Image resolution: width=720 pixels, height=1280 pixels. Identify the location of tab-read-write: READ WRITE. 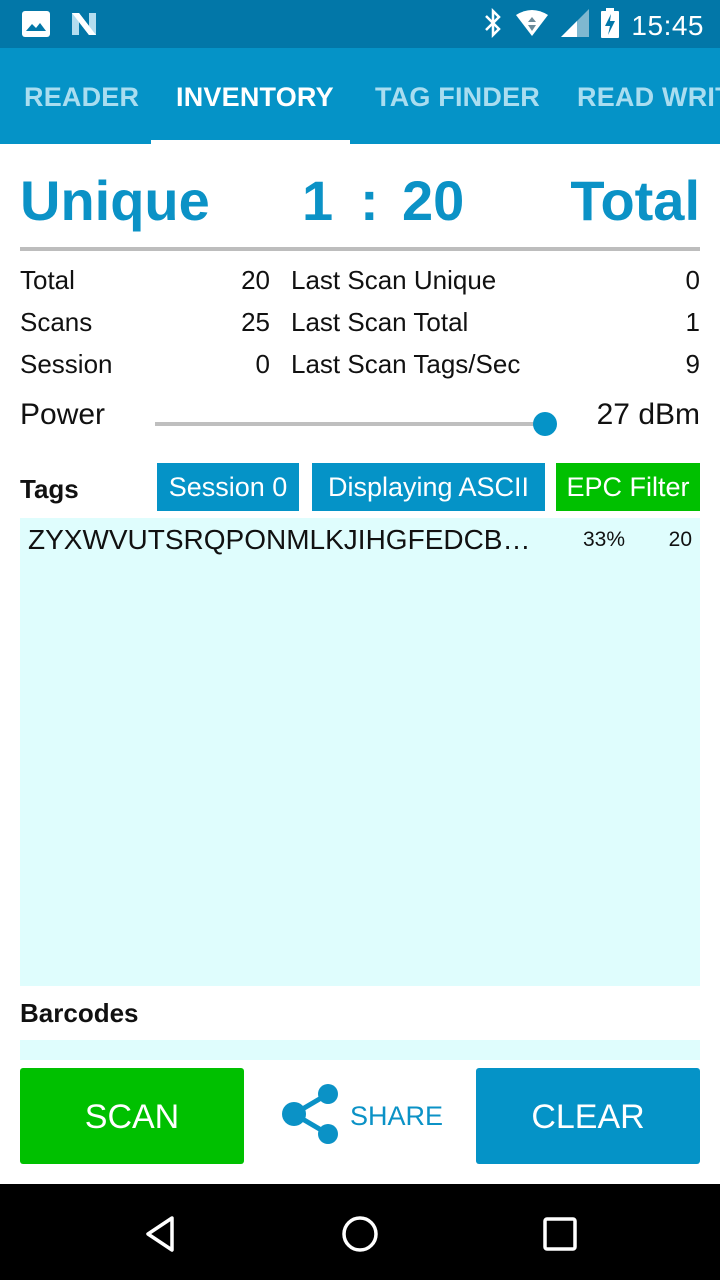
(648, 96).